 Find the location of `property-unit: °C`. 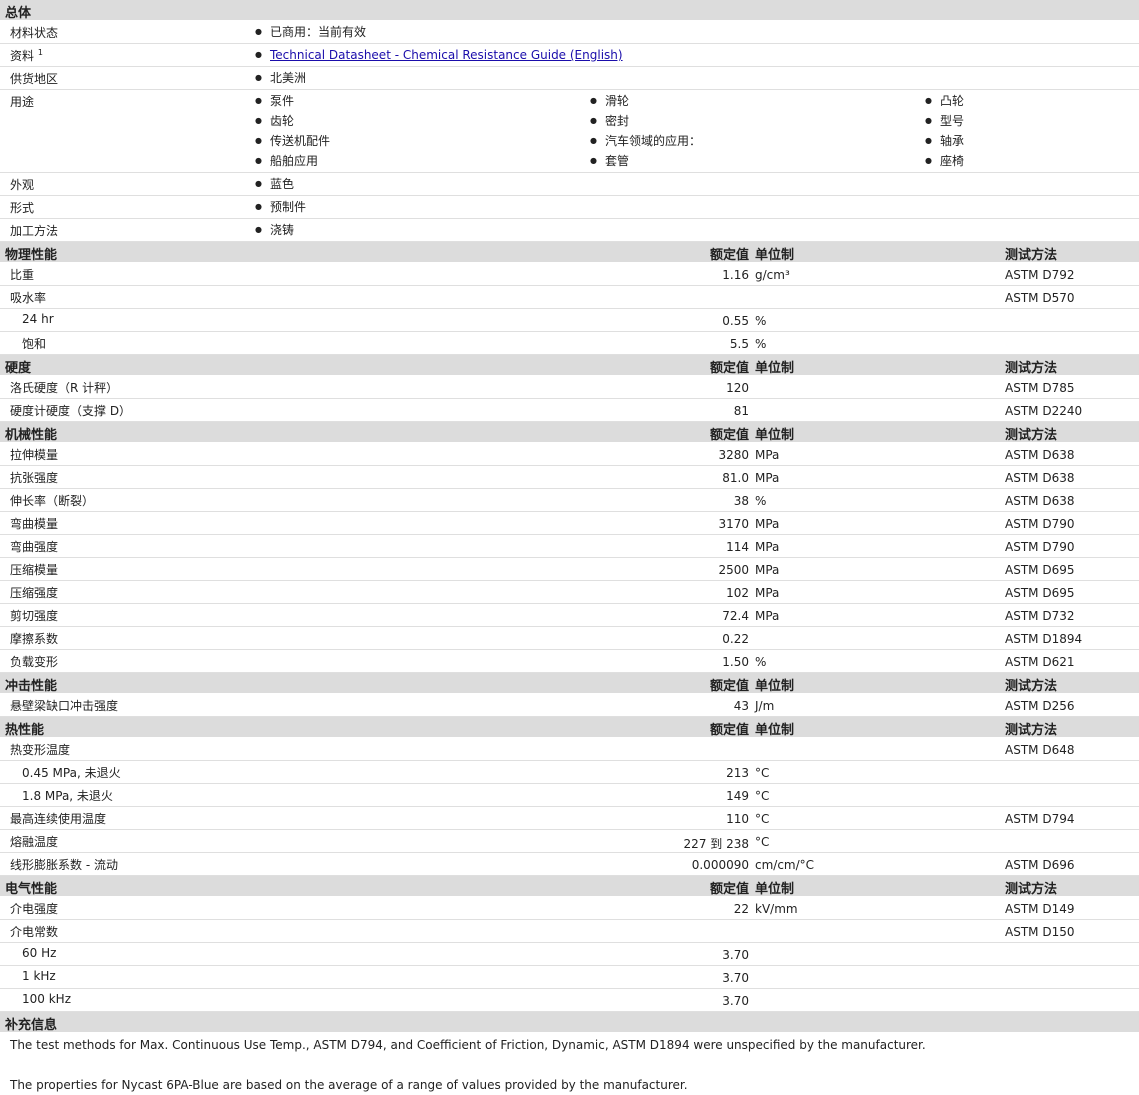

property-unit: °C is located at coordinates (762, 796).